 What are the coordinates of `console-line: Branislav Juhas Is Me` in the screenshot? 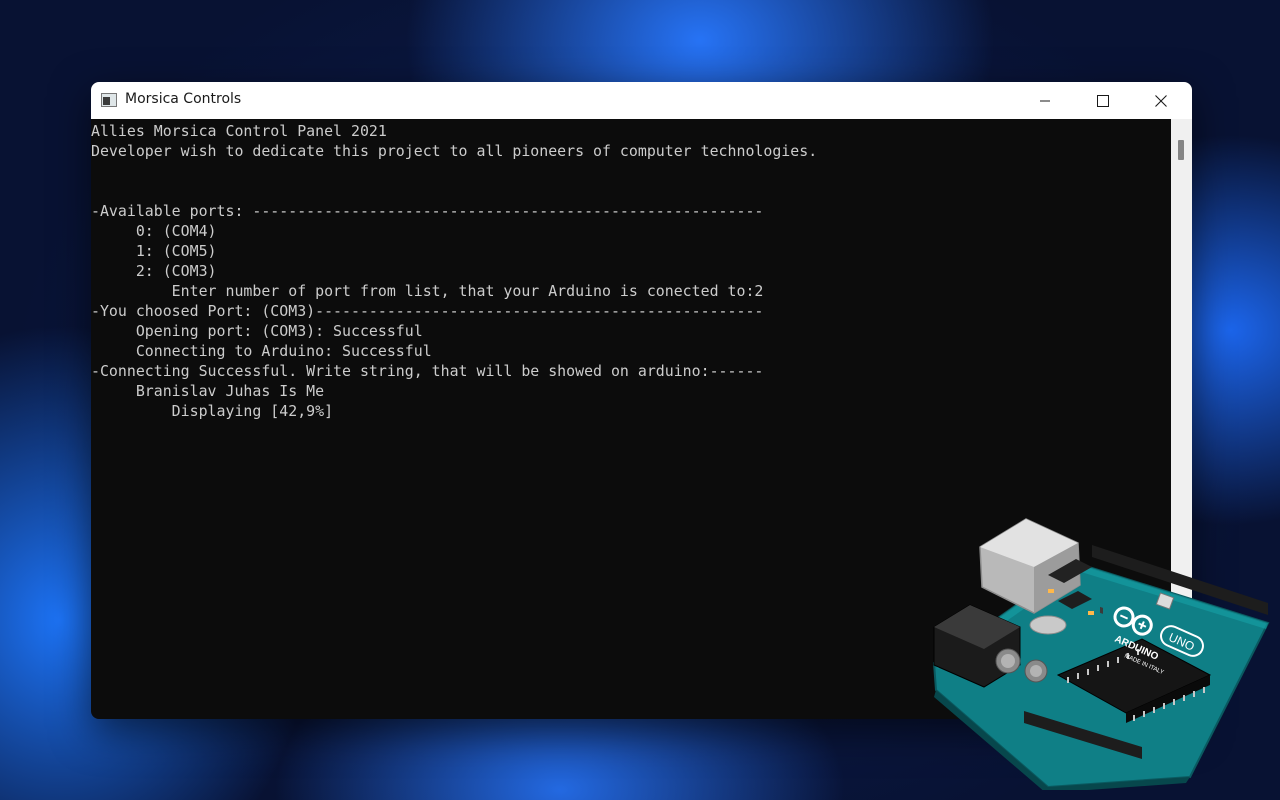 It's located at (208, 391).